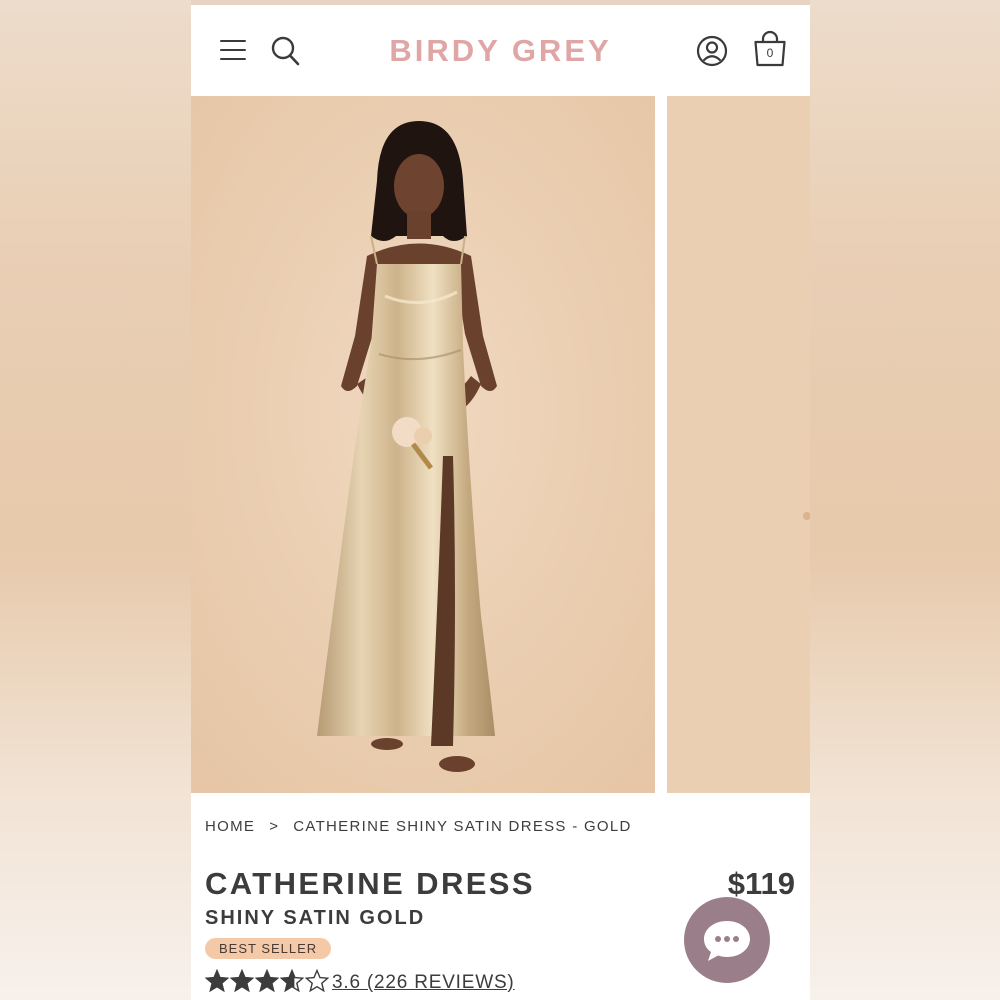 This screenshot has width=1000, height=1000. I want to click on breadcrumb-home-link: HOME, so click(230, 826).